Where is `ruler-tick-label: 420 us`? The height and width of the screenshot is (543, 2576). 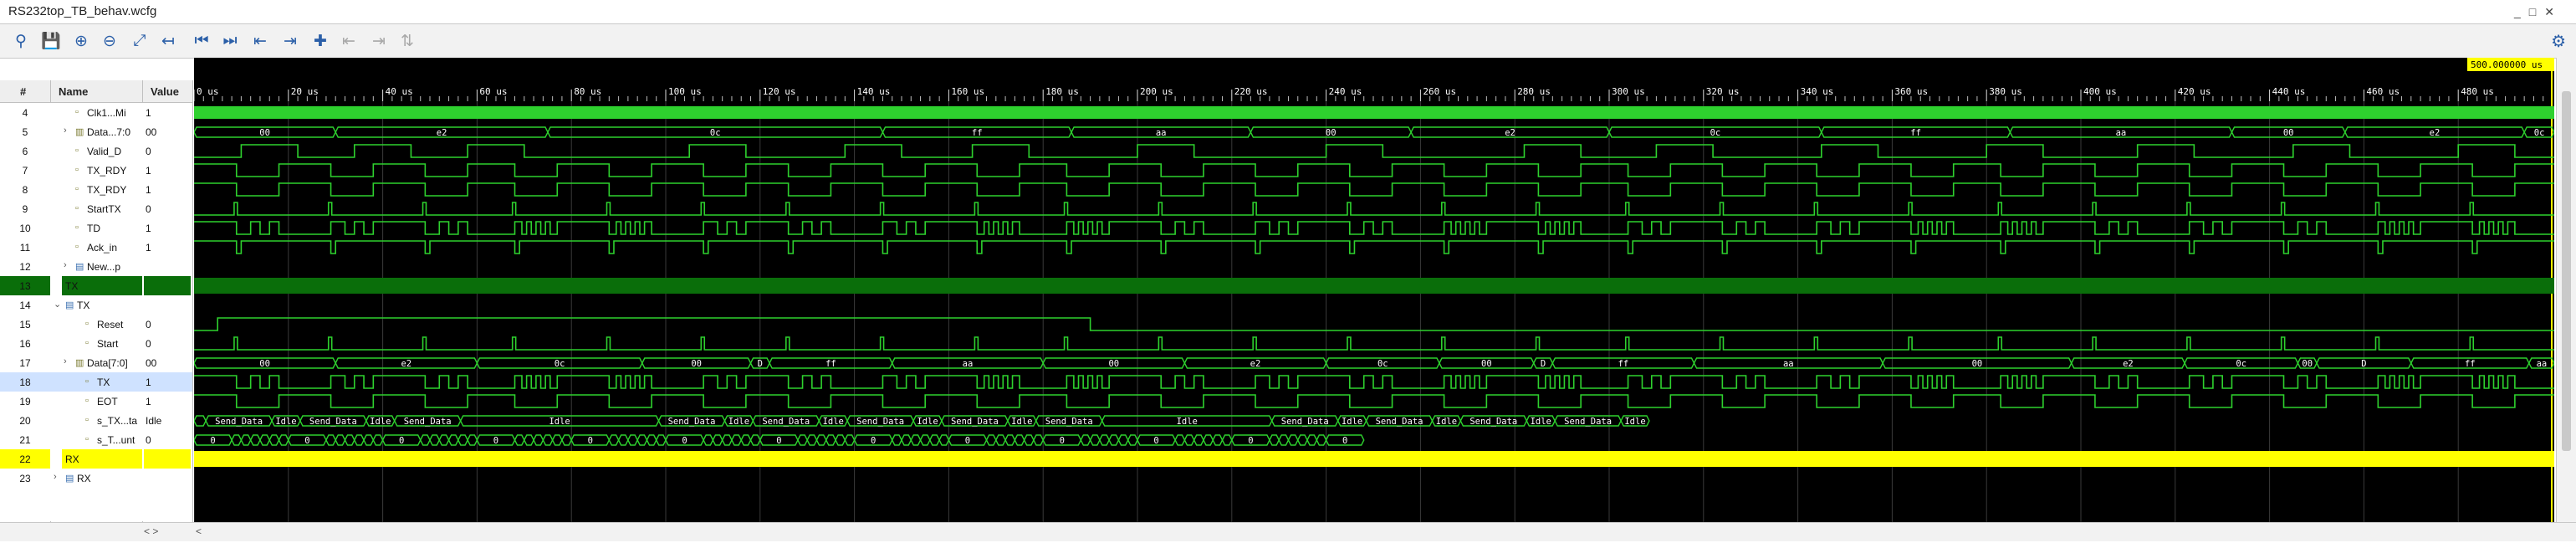
ruler-tick-label: 420 us is located at coordinates (2194, 91).